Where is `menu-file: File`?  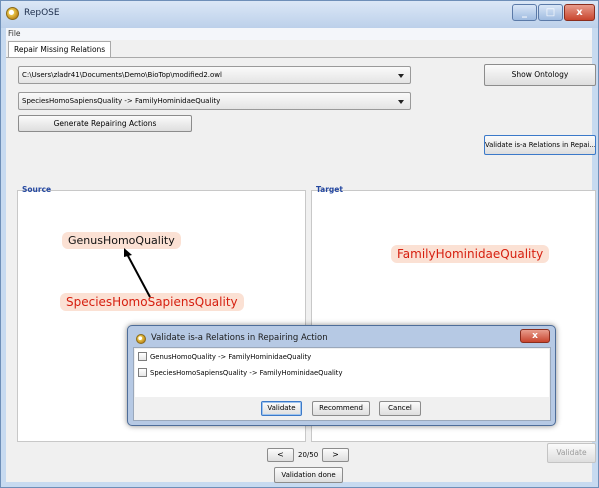
menu-file: File is located at coordinates (14, 33).